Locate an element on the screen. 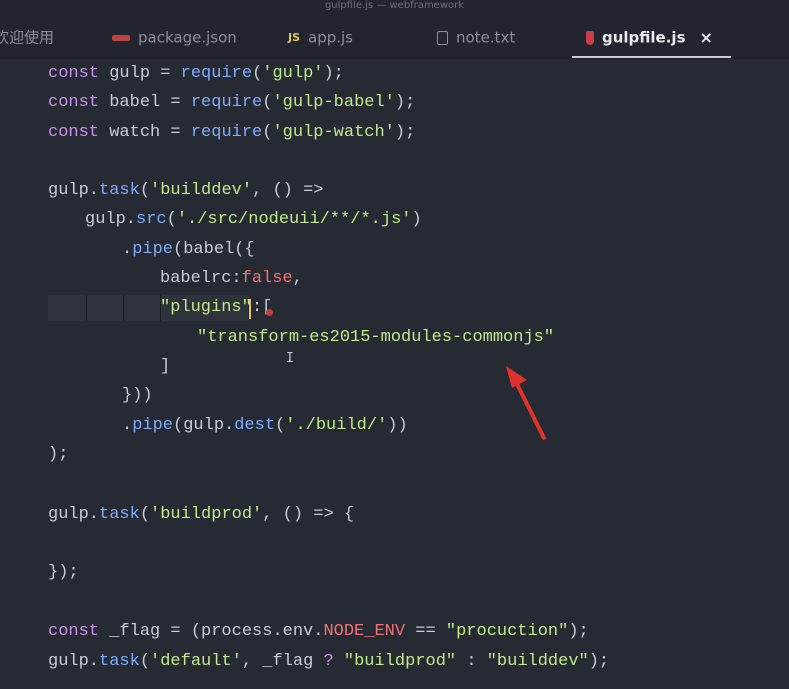  tab-app-js: JS app.js is located at coordinates (320, 36).